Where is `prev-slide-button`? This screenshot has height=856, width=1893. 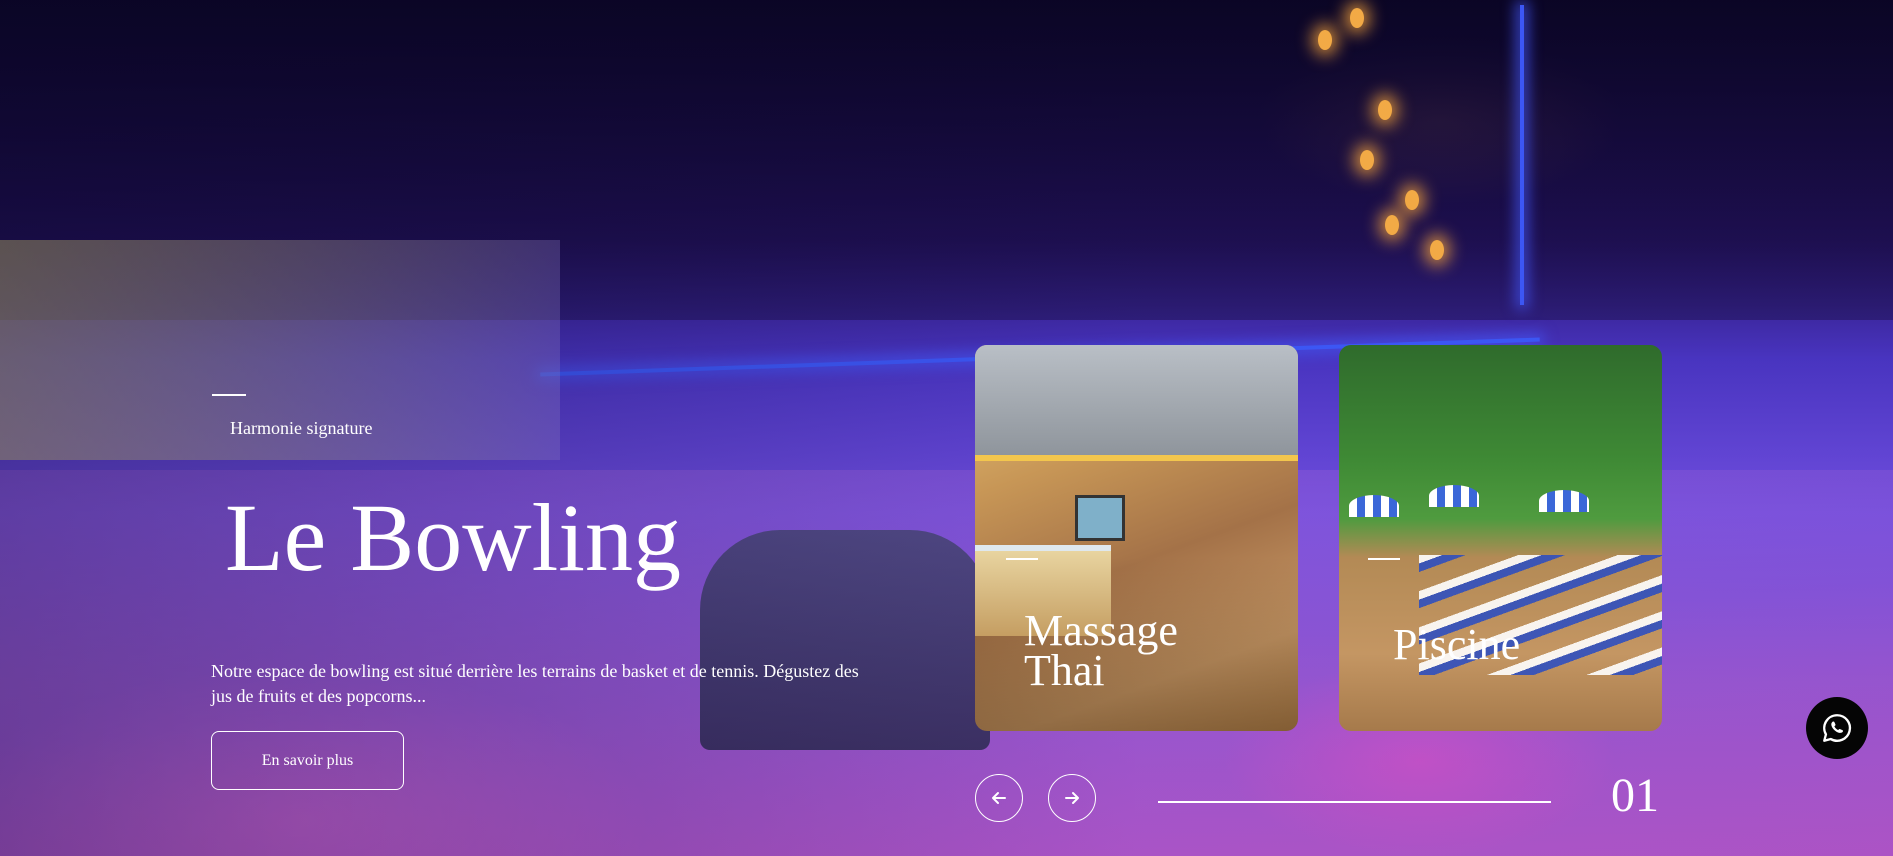
prev-slide-button is located at coordinates (999, 798).